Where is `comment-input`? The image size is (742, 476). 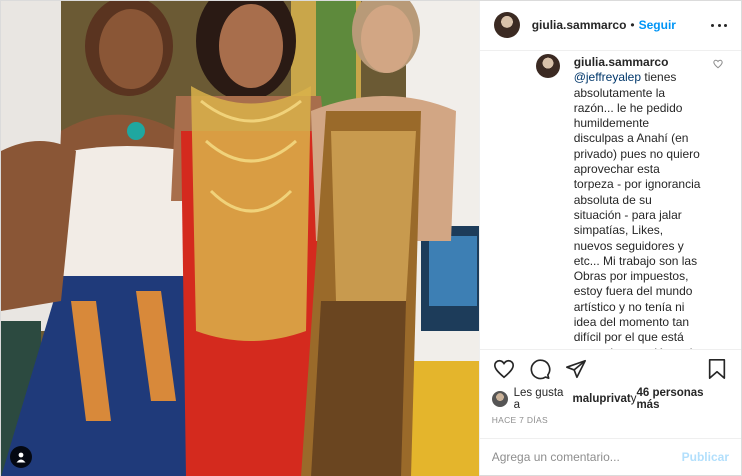 comment-input is located at coordinates (586, 457).